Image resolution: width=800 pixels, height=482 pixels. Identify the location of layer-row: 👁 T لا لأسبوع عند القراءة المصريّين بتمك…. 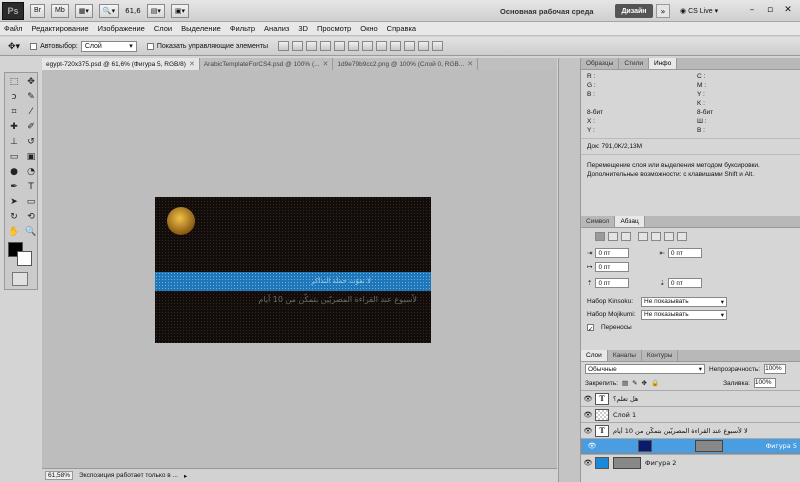
(690, 430).